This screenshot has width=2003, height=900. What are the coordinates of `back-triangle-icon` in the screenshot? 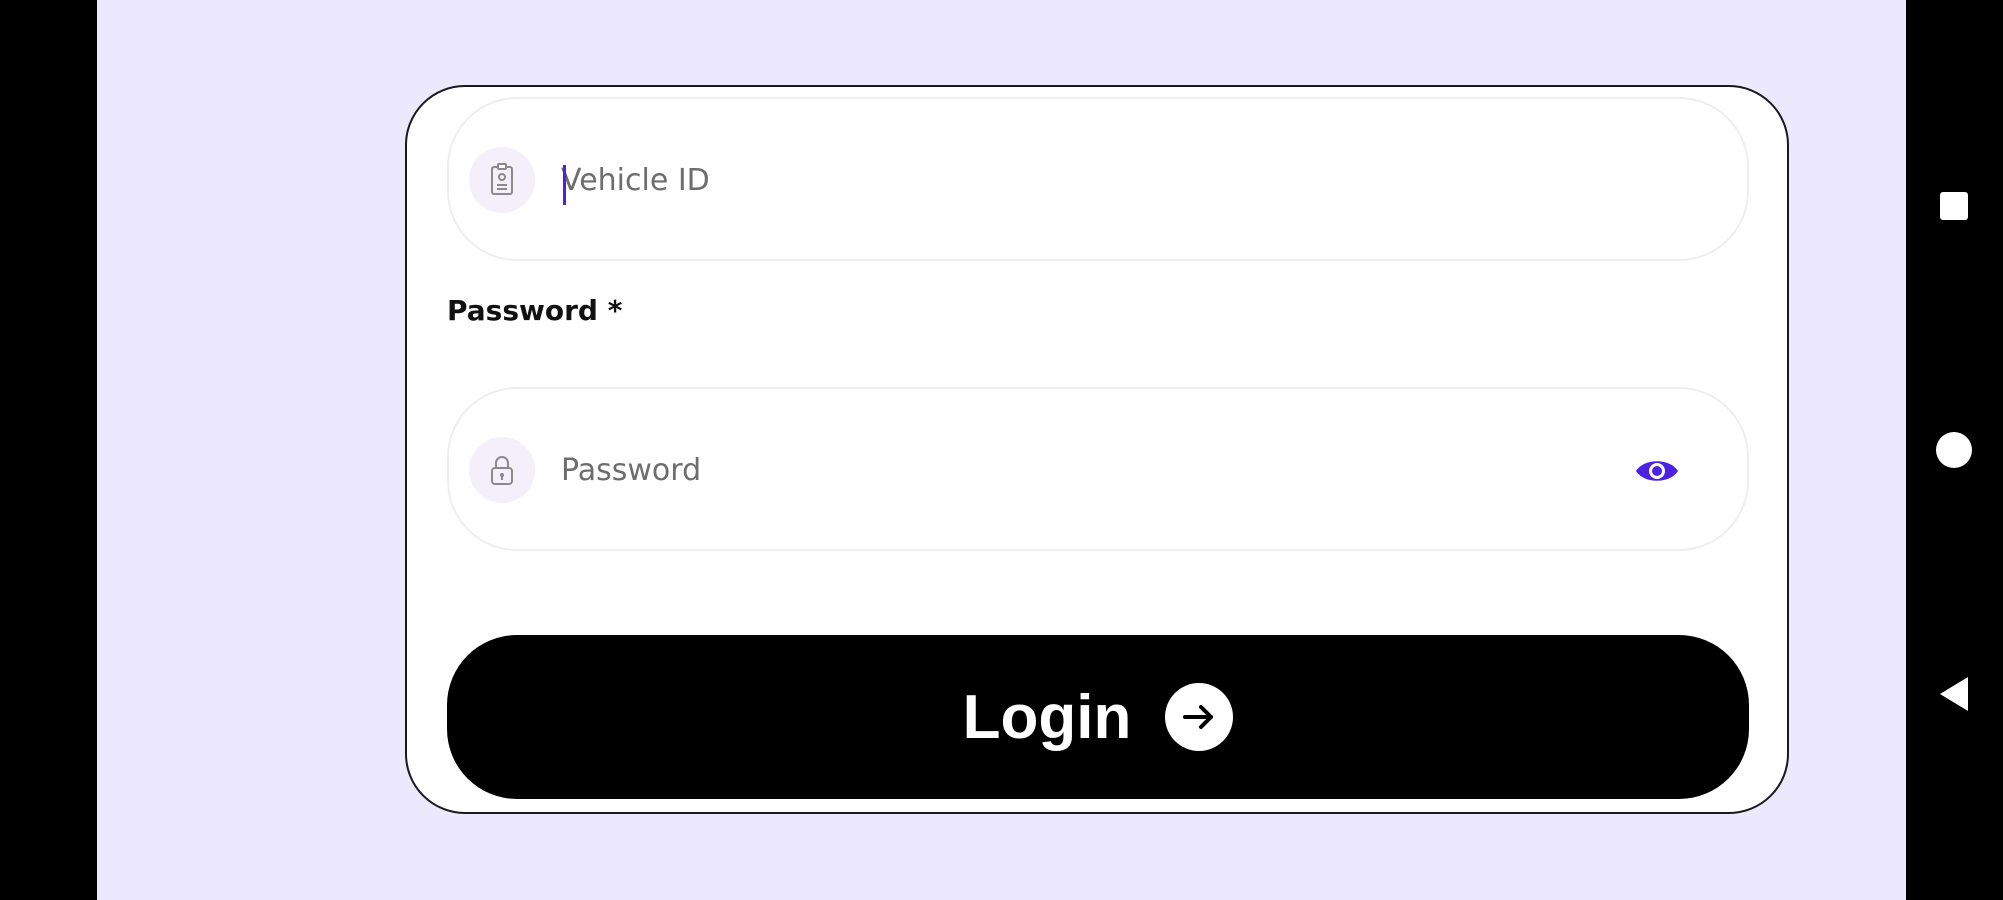 It's located at (1954, 694).